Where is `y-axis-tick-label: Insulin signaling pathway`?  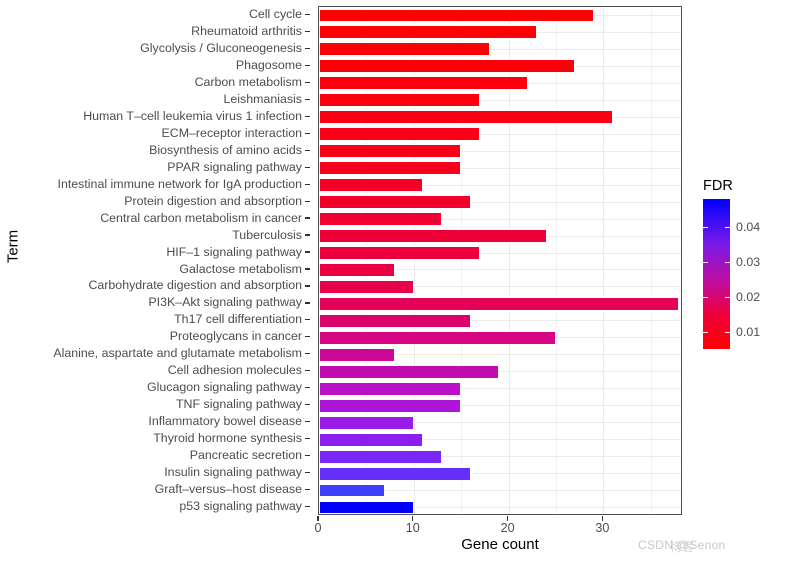 y-axis-tick-label: Insulin signaling pathway is located at coordinates (233, 472).